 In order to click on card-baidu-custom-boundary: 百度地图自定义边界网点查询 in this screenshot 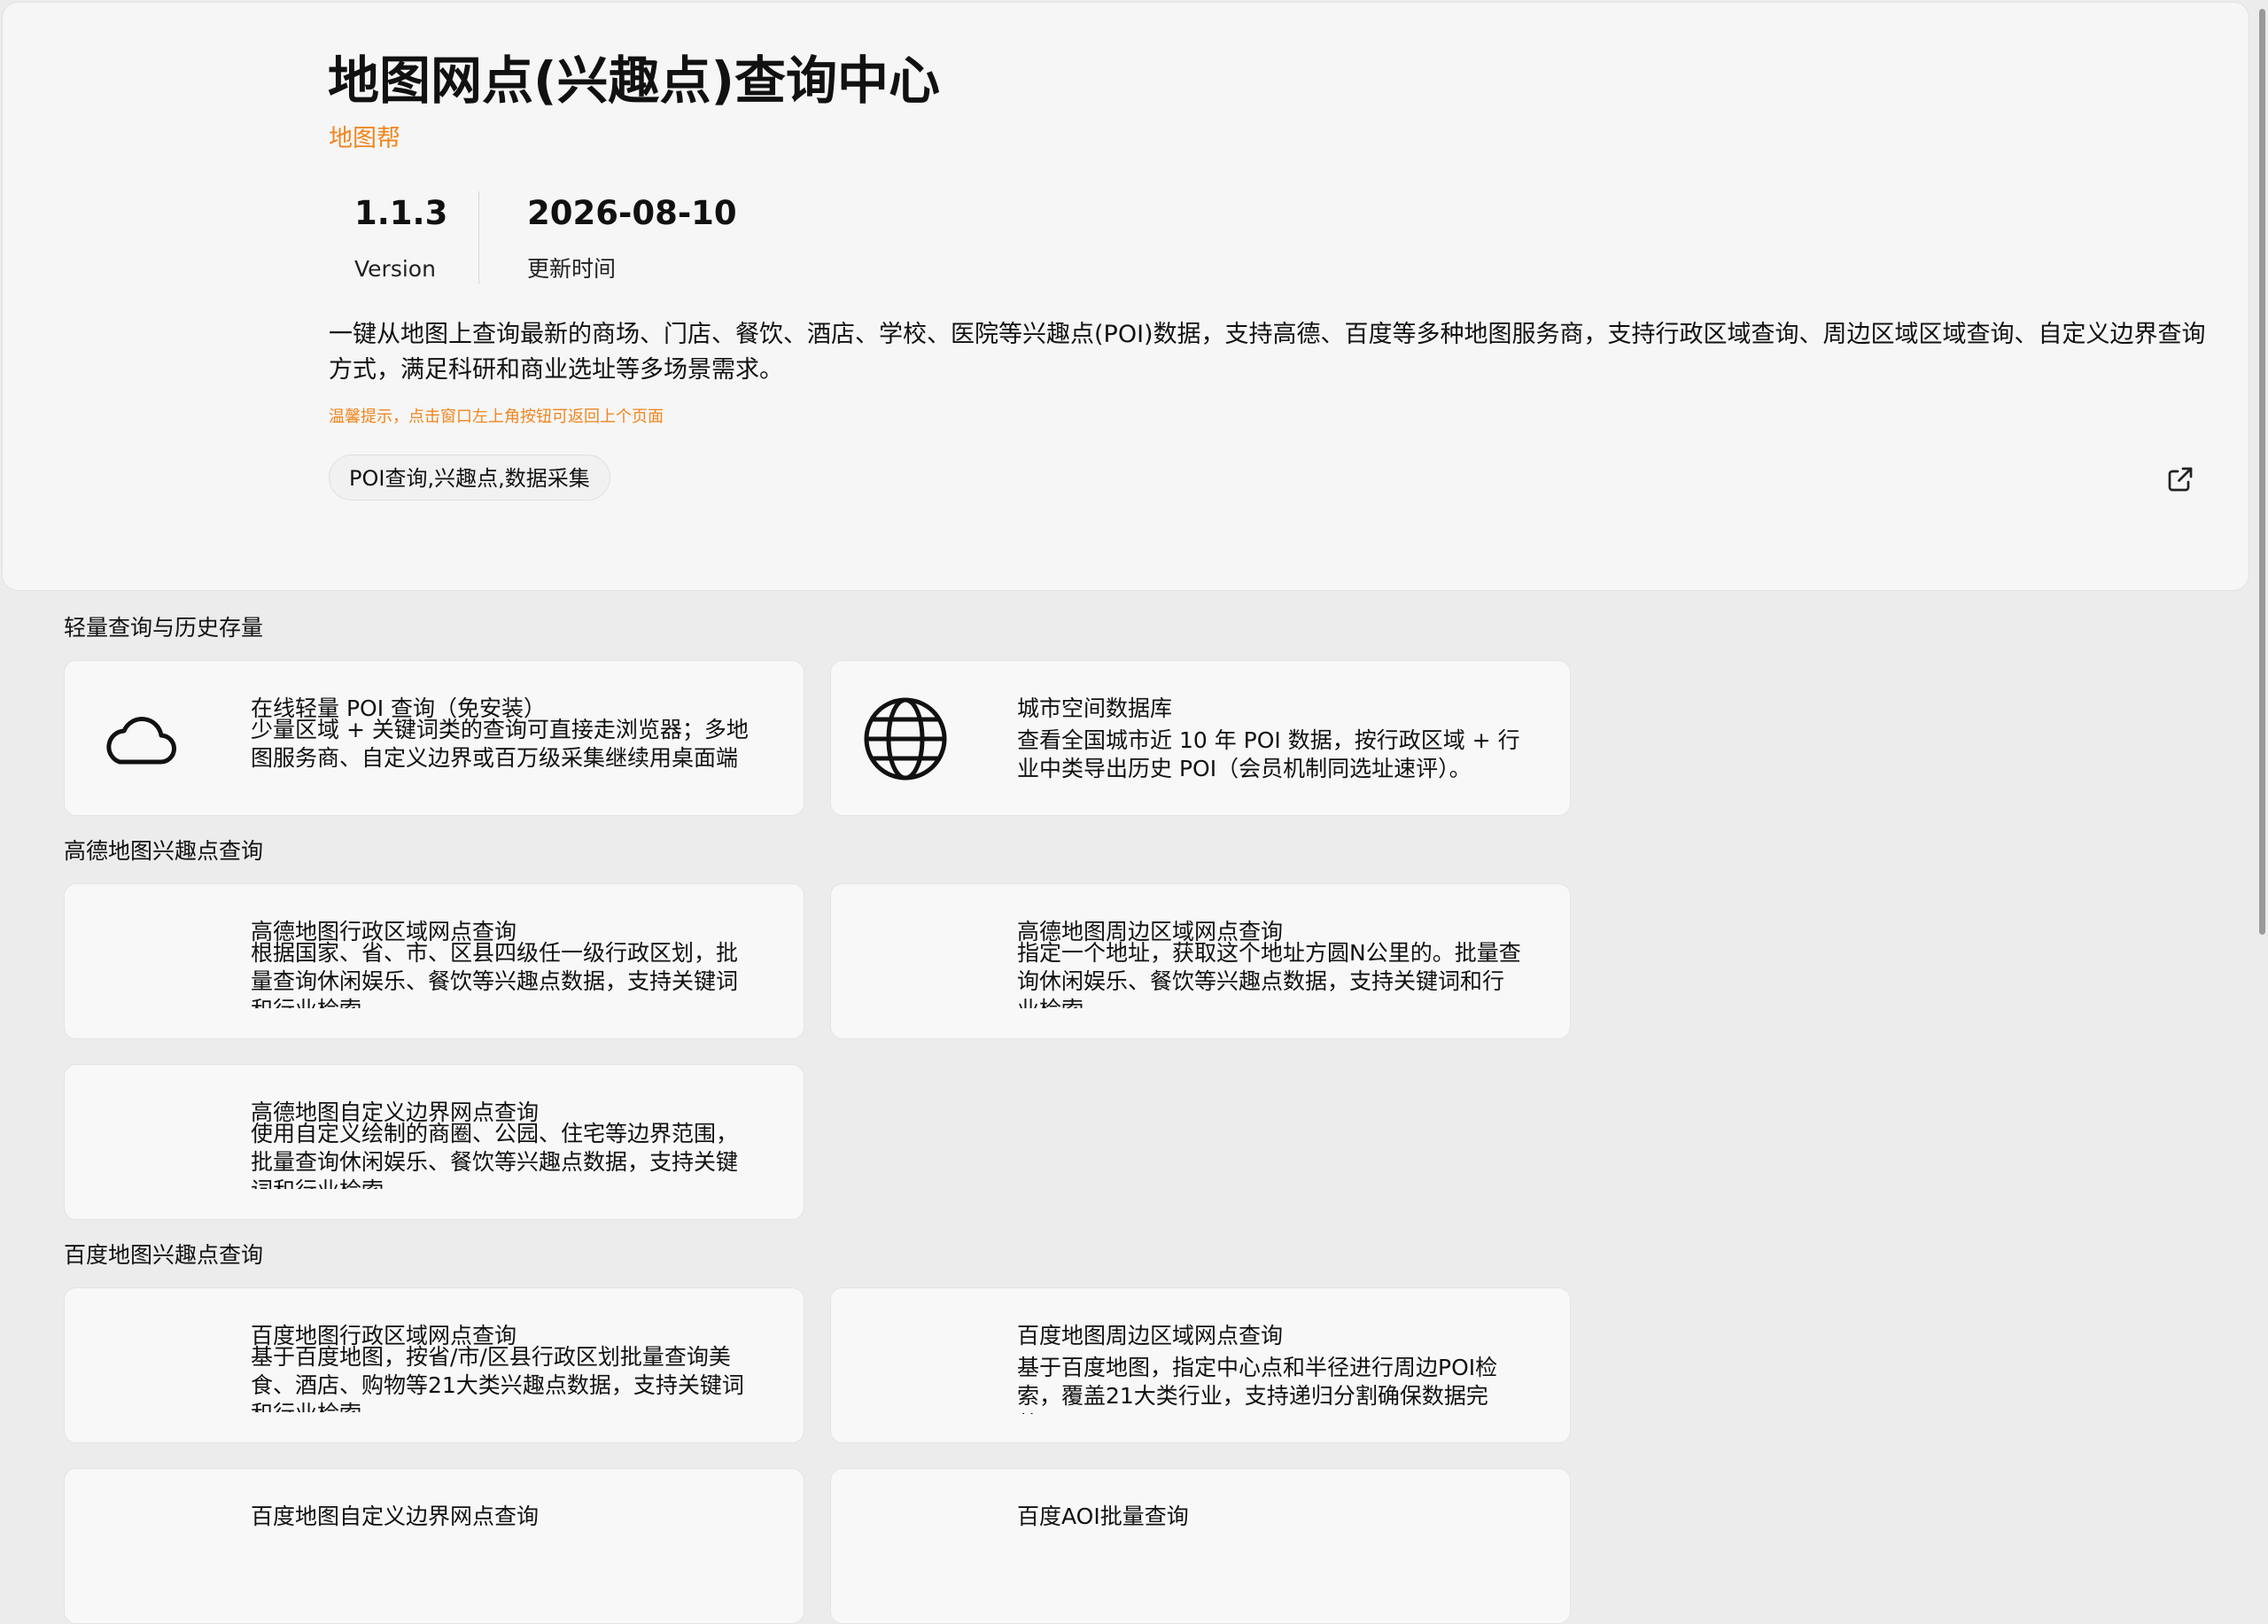, I will do `click(434, 1546)`.